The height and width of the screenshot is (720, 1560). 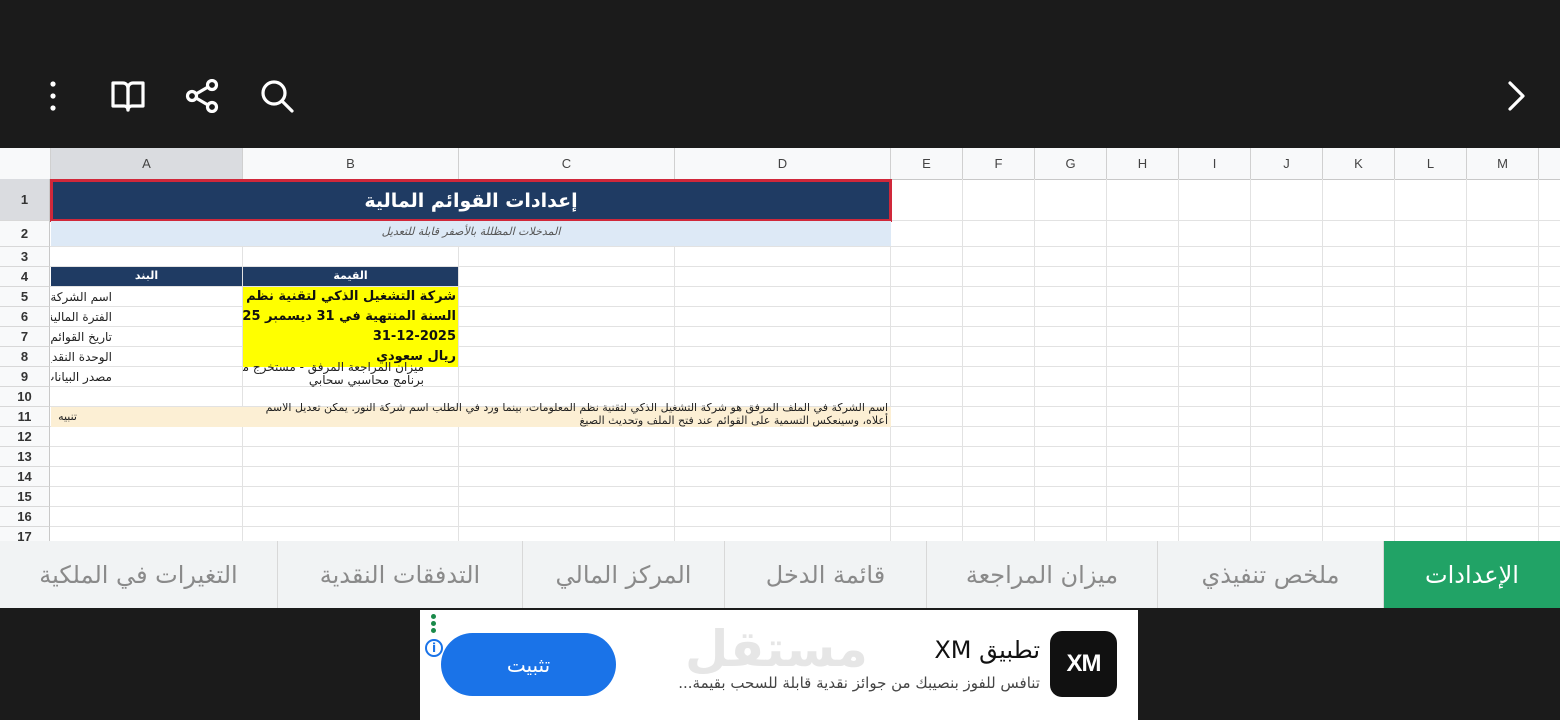 What do you see at coordinates (399, 574) in the screenshot?
I see `tab-cash-flows: التدفقات النقدية` at bounding box center [399, 574].